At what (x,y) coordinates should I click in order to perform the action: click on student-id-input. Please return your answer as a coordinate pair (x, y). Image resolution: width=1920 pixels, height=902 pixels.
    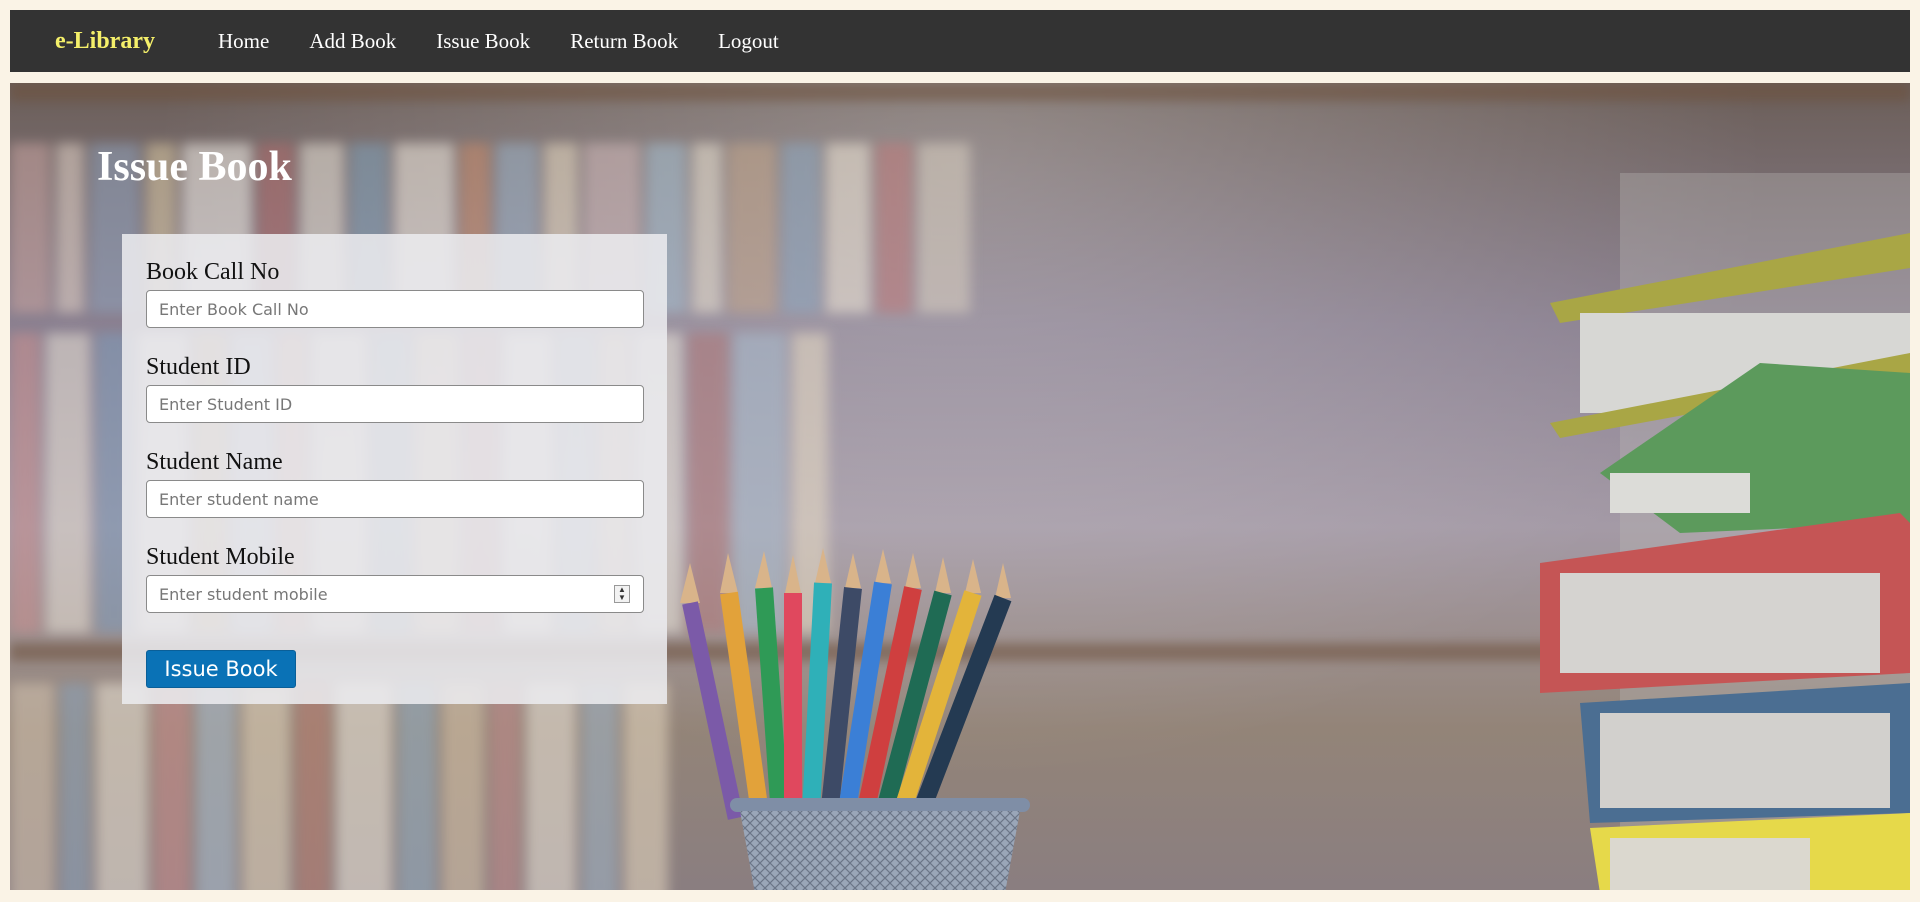
    Looking at the image, I should click on (395, 404).